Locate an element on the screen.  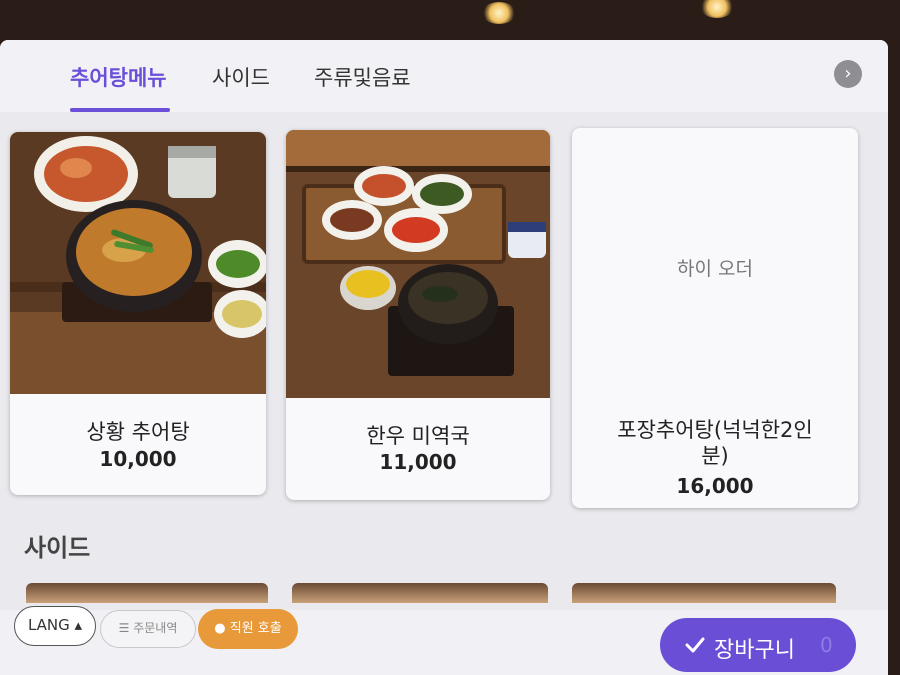
tab-side: 사이드 is located at coordinates (241, 77).